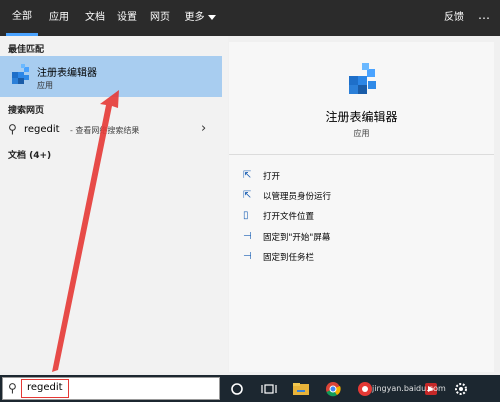  What do you see at coordinates (361, 154) in the screenshot?
I see `divider` at bounding box center [361, 154].